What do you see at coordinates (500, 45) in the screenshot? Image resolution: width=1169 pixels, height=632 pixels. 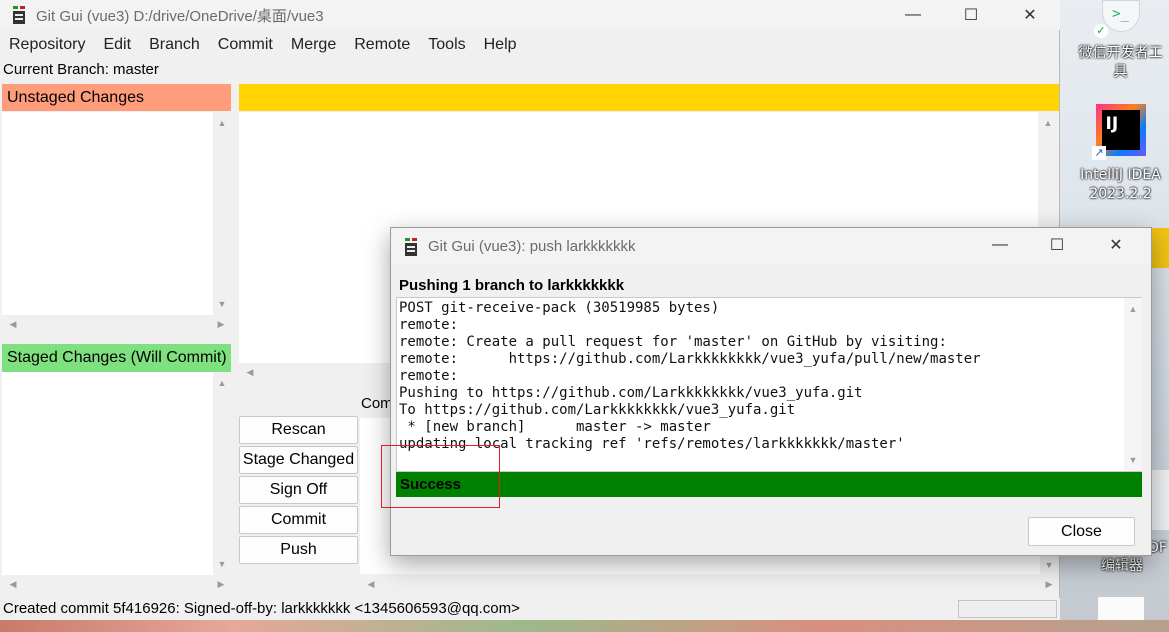 I see `menu-help: Help` at bounding box center [500, 45].